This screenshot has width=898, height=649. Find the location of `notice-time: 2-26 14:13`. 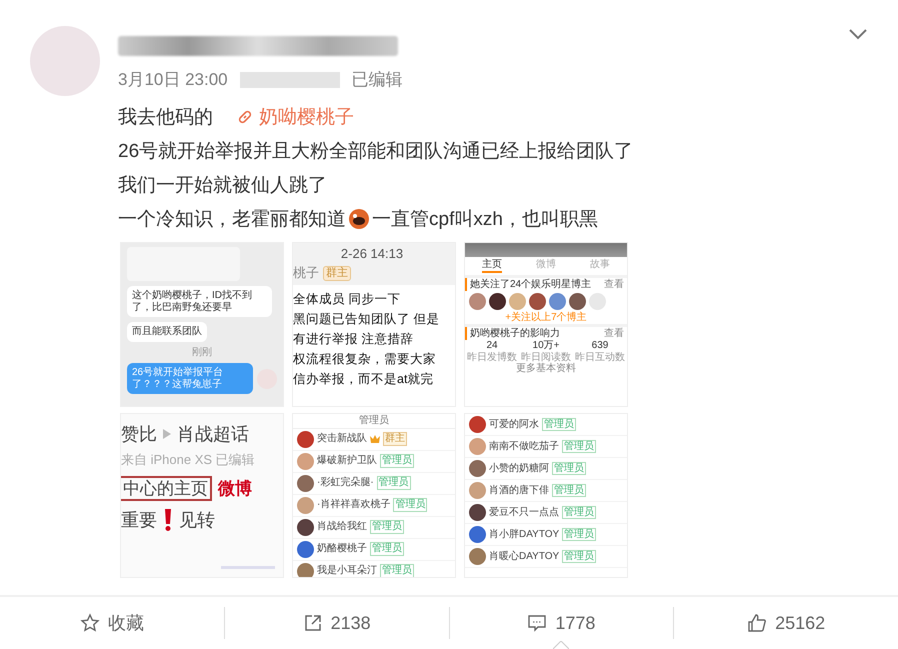

notice-time: 2-26 14:13 is located at coordinates (372, 254).